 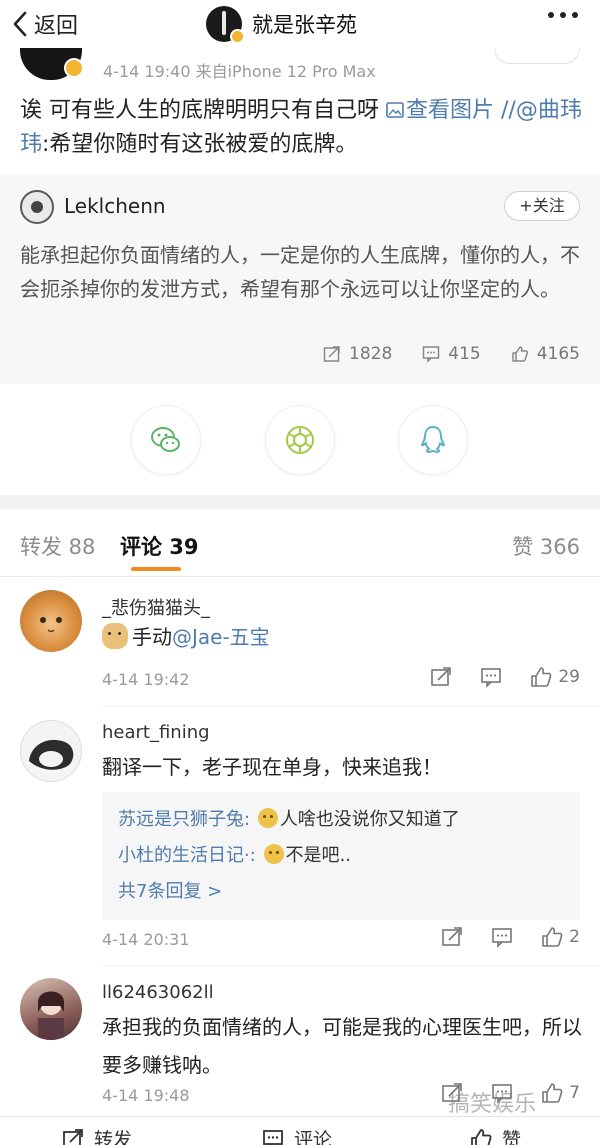 I want to click on interaction-tabs: 转发 88 评论 39 赞 366, so click(x=300, y=543).